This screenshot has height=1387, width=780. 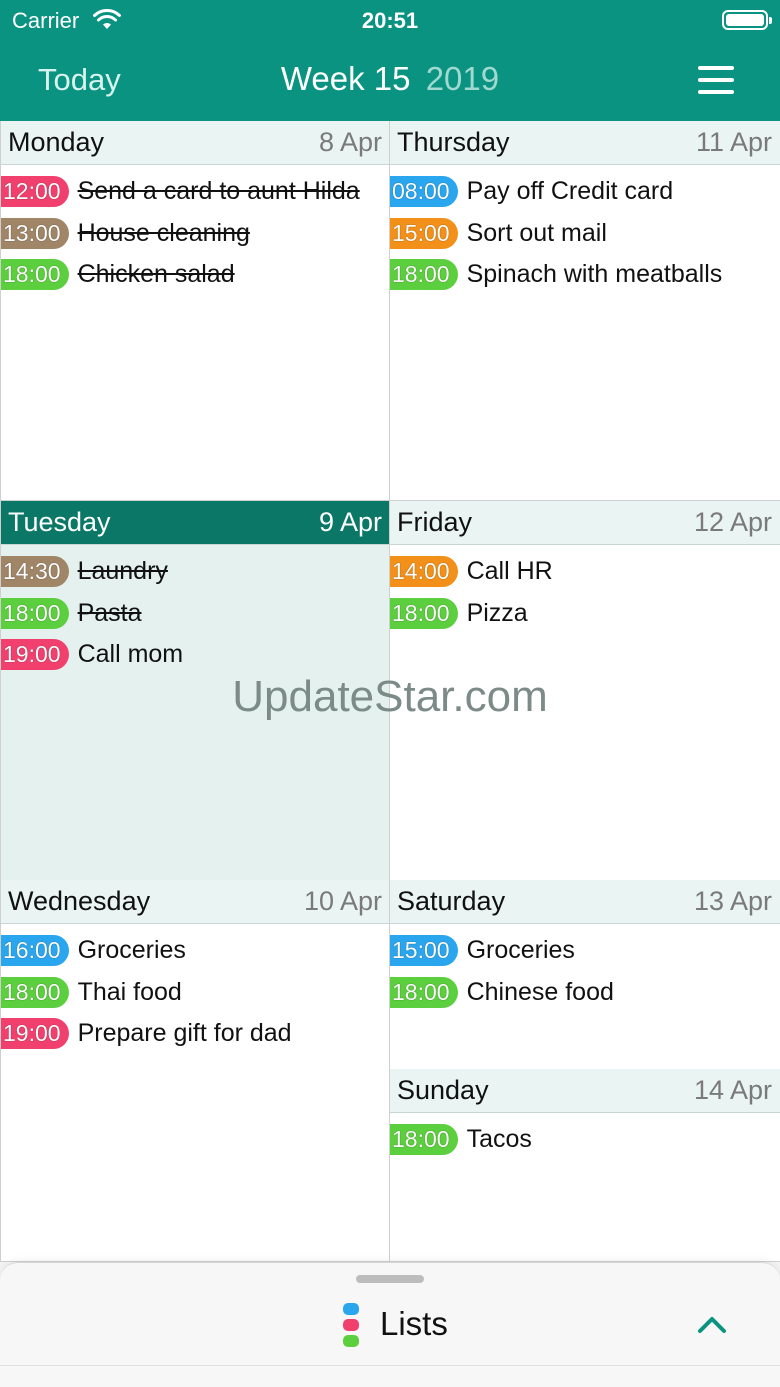 What do you see at coordinates (732, 522) in the screenshot?
I see `day-date: 12 Apr` at bounding box center [732, 522].